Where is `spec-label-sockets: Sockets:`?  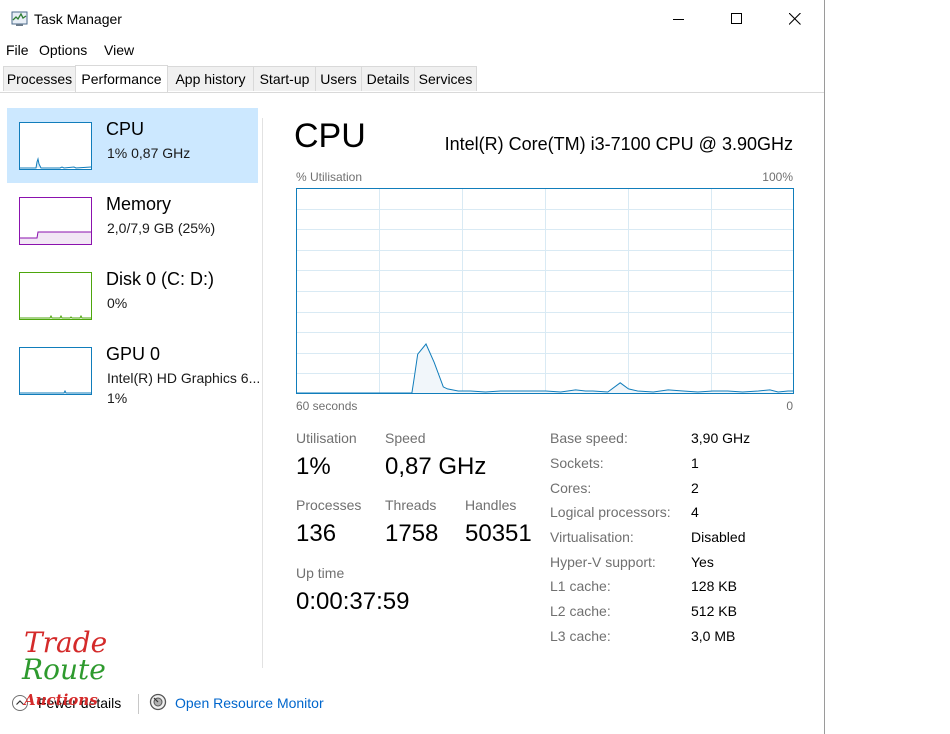 spec-label-sockets: Sockets: is located at coordinates (577, 463).